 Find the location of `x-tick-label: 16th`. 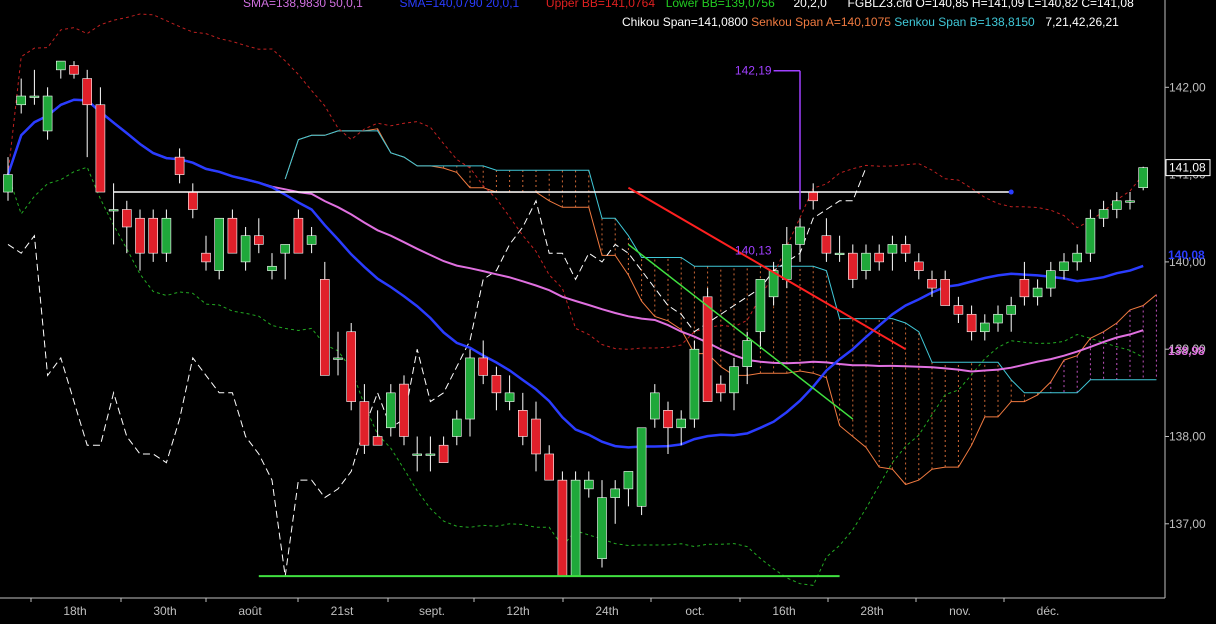

x-tick-label: 16th is located at coordinates (783, 611).